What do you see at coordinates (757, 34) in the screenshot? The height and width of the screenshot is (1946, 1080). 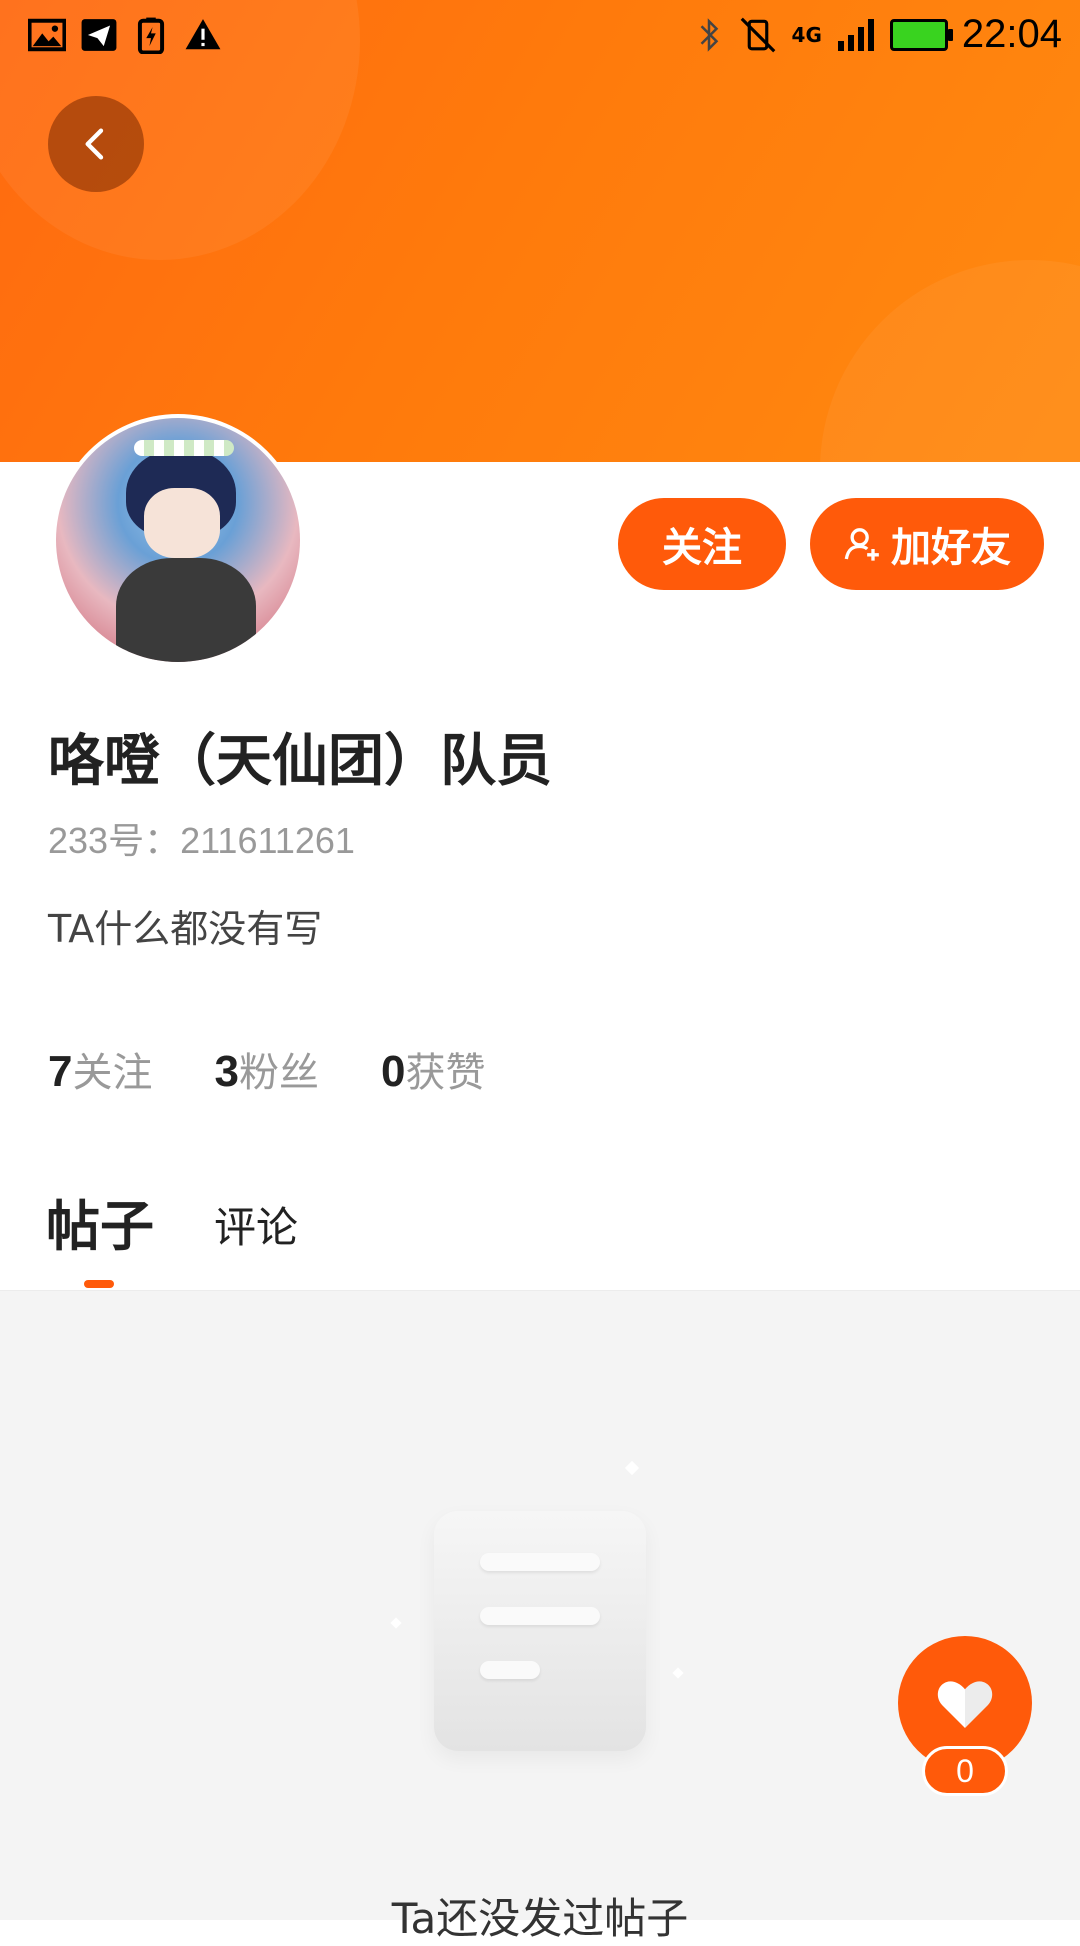 I see `vibrate-off-icon` at bounding box center [757, 34].